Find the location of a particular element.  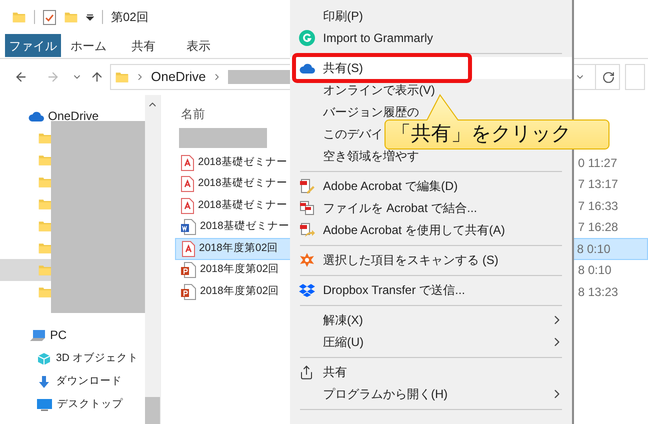

file-date: 7 16:33 is located at coordinates (599, 206).